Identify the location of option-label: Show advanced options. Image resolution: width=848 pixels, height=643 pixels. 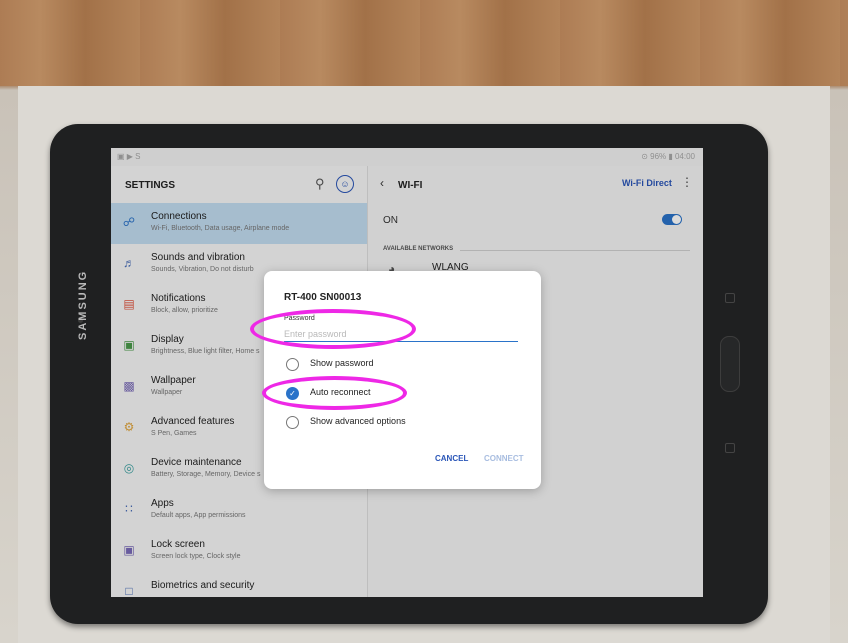
(358, 421).